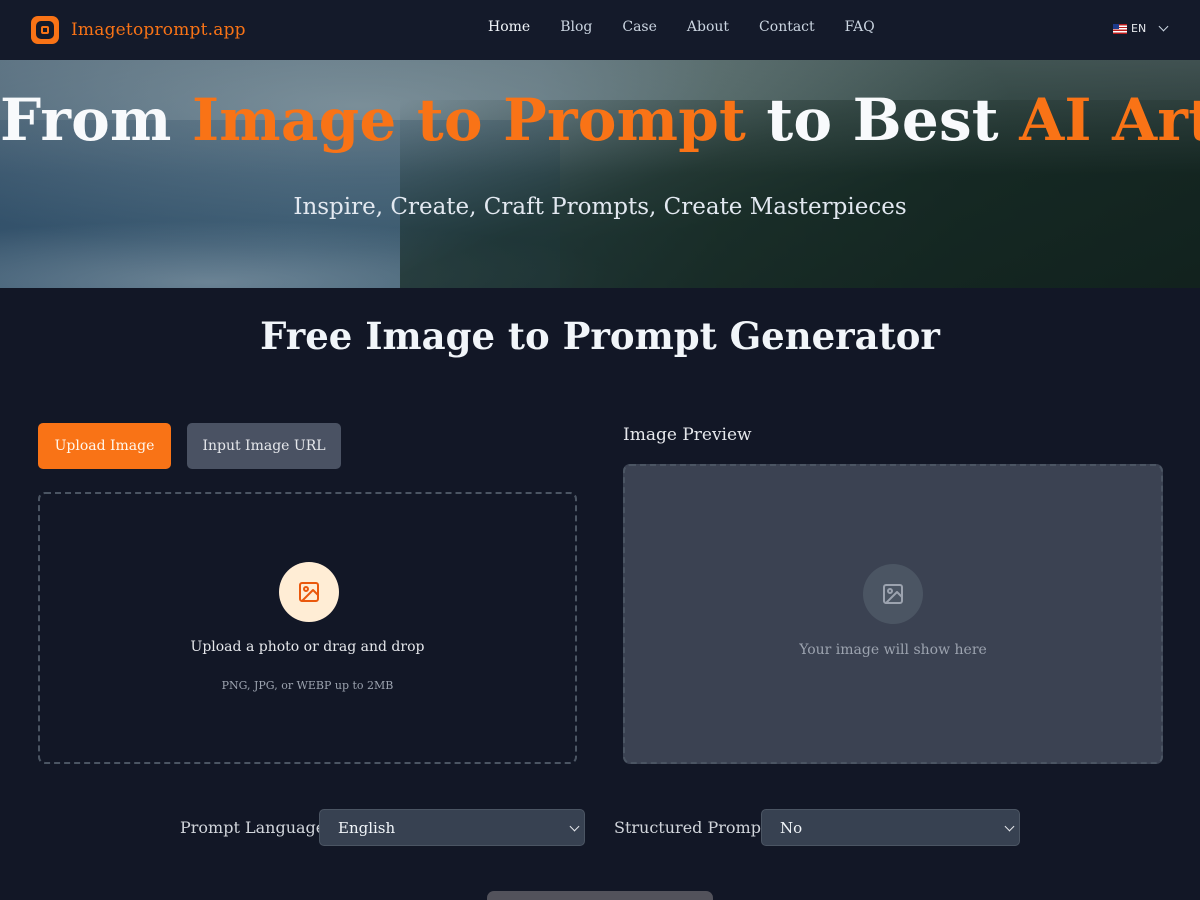 The width and height of the screenshot is (1200, 900). What do you see at coordinates (791, 827) in the screenshot?
I see `structured-prompt-value: No` at bounding box center [791, 827].